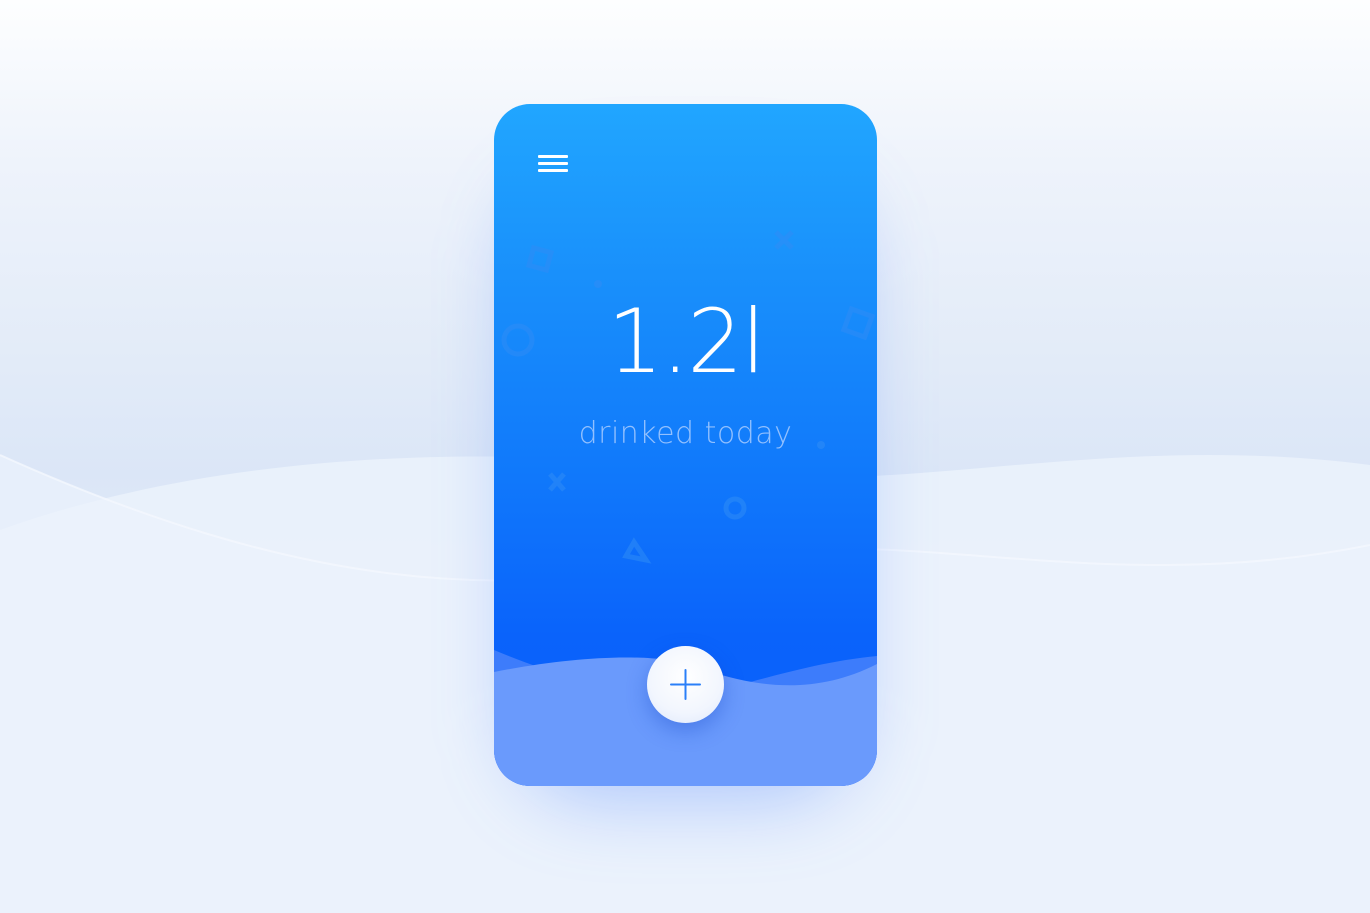  I want to click on plus-icon, so click(685, 684).